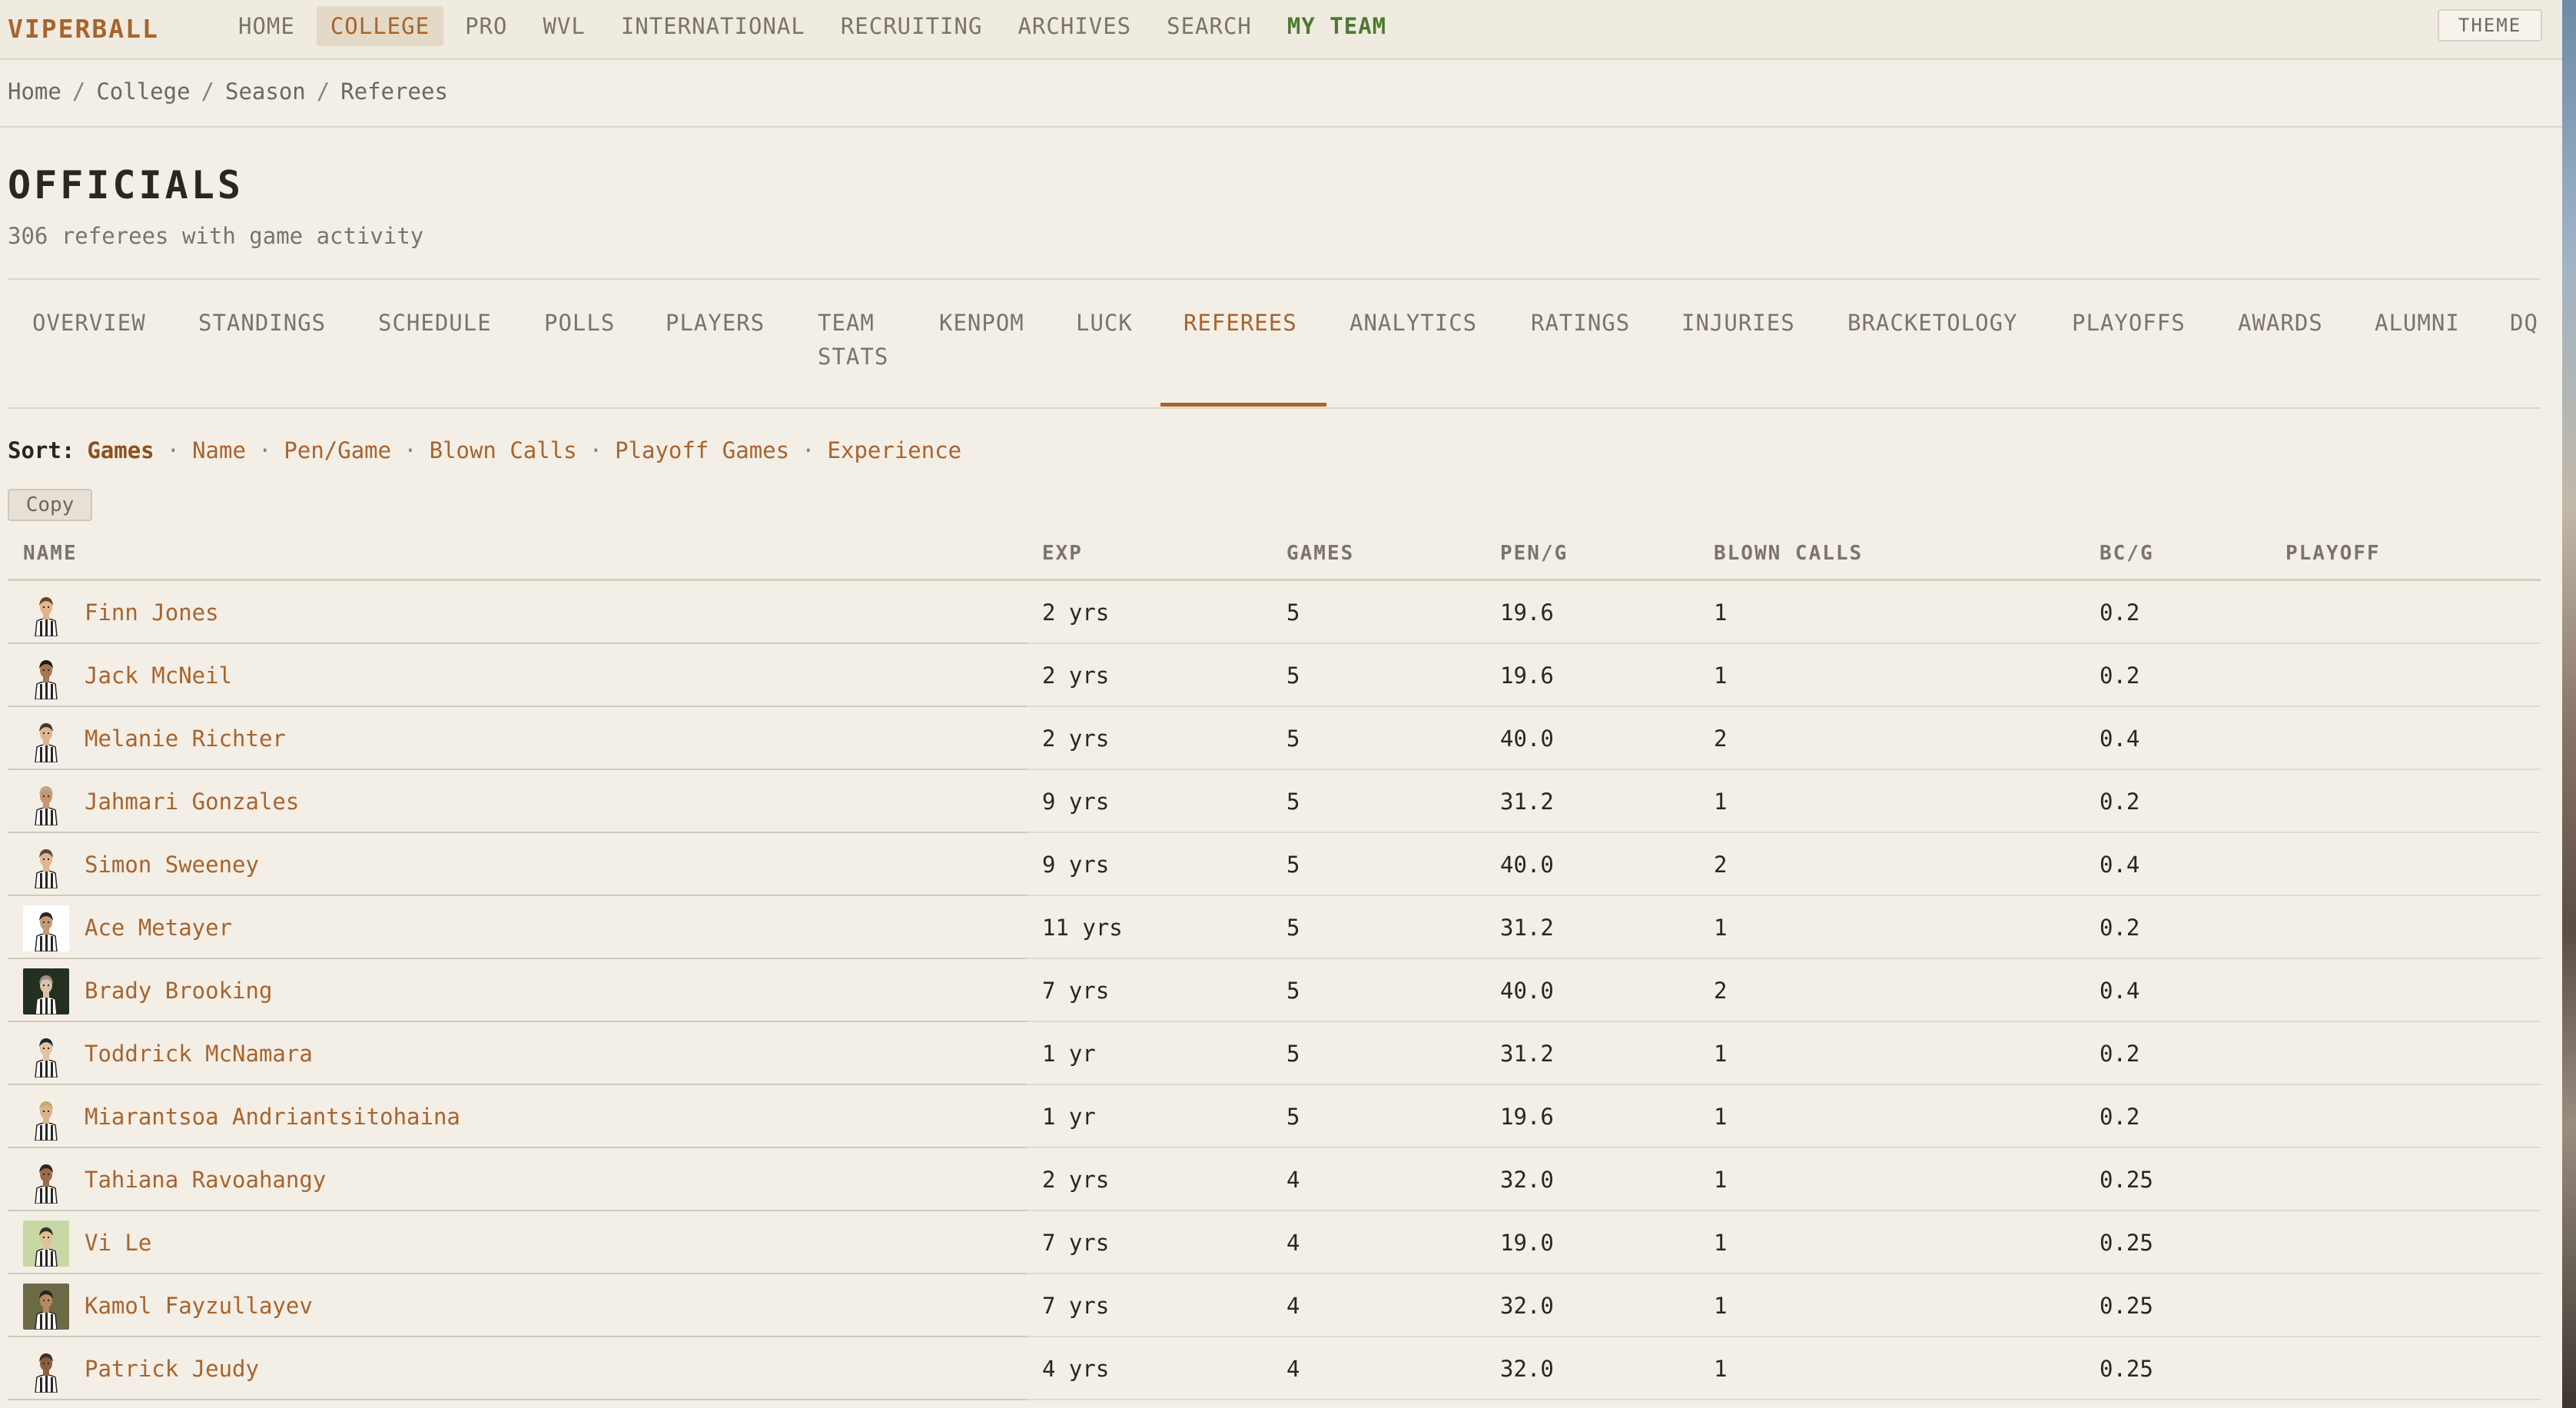 This screenshot has height=1408, width=2576. Describe the element at coordinates (1788, 553) in the screenshot. I see `col-blown-calls: BLOWN CALLS` at that location.